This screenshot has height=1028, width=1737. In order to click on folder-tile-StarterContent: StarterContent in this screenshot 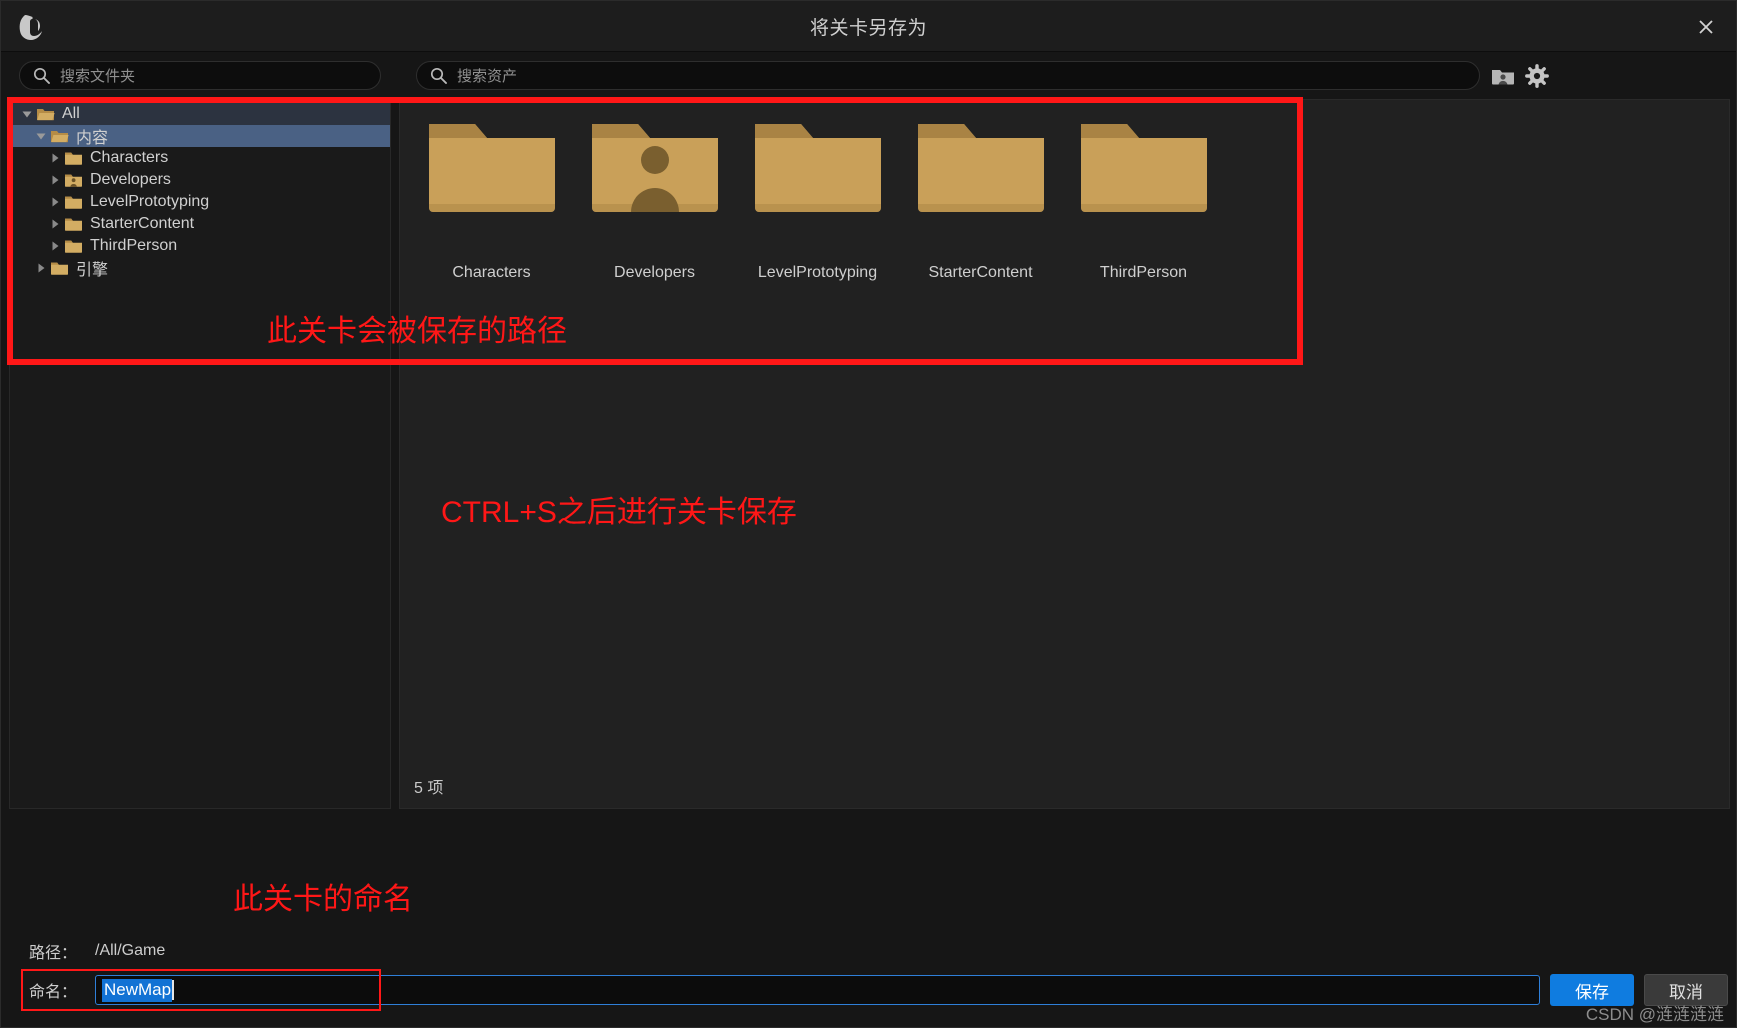, I will do `click(980, 196)`.